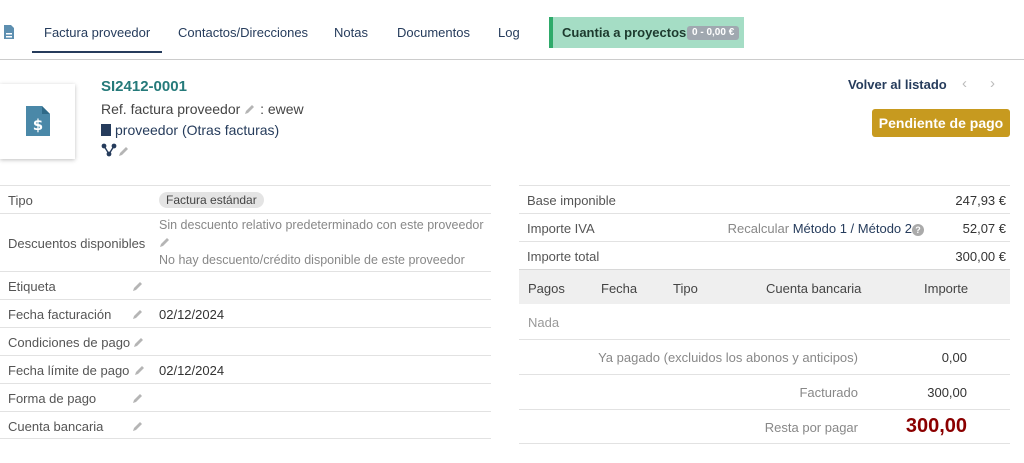  Describe the element at coordinates (230, 130) in the screenshot. I see `other-invoices-link: (Otras facturas)` at that location.